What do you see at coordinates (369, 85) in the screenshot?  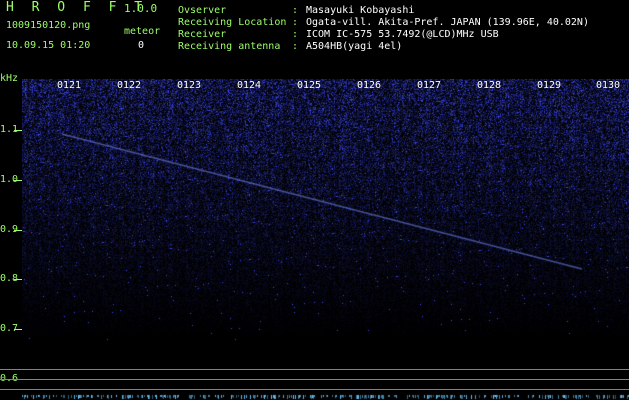 I see `time-tick-label: 0126` at bounding box center [369, 85].